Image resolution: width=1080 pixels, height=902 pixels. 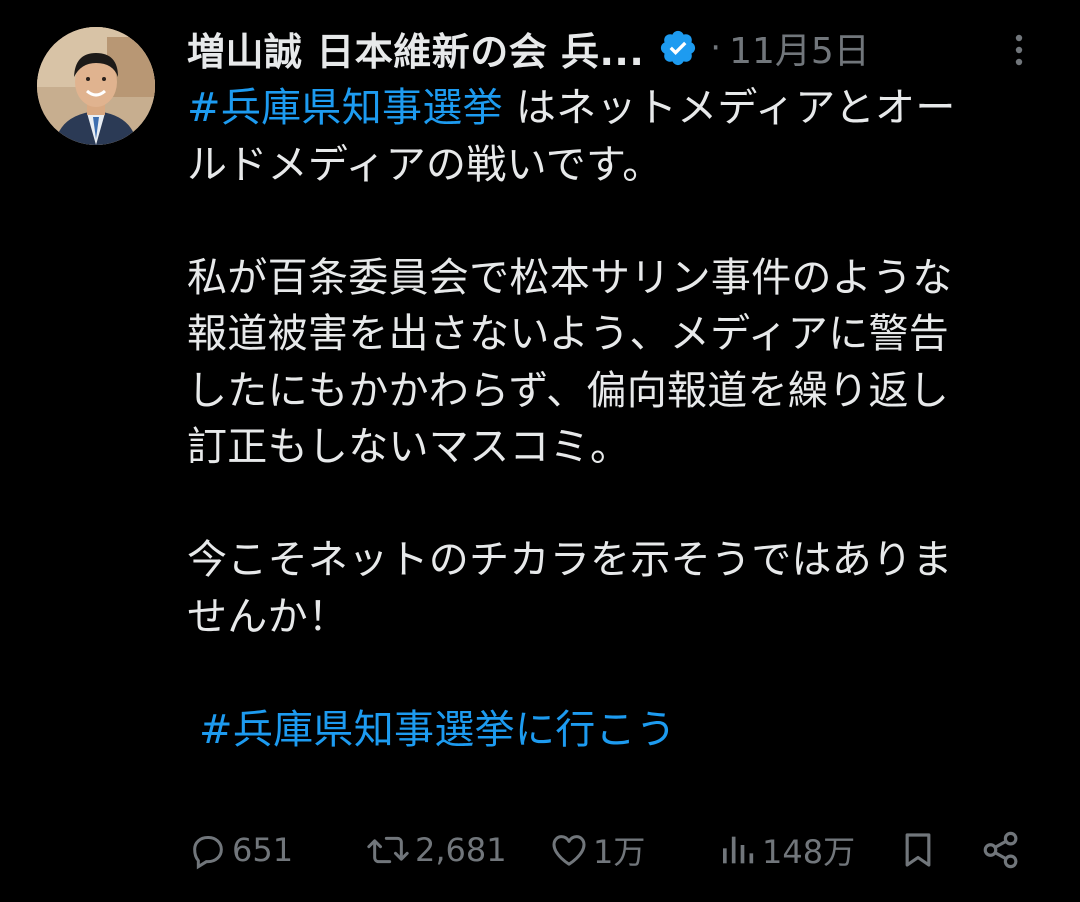 I want to click on post-date: 11月5日, so click(x=799, y=48).